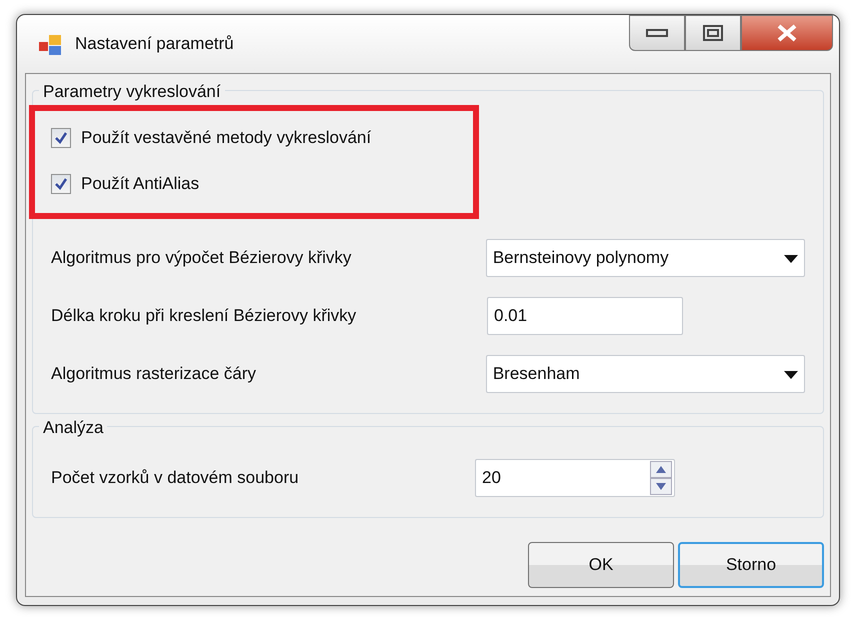 The image size is (852, 623). I want to click on number-spinner: 20, so click(575, 478).